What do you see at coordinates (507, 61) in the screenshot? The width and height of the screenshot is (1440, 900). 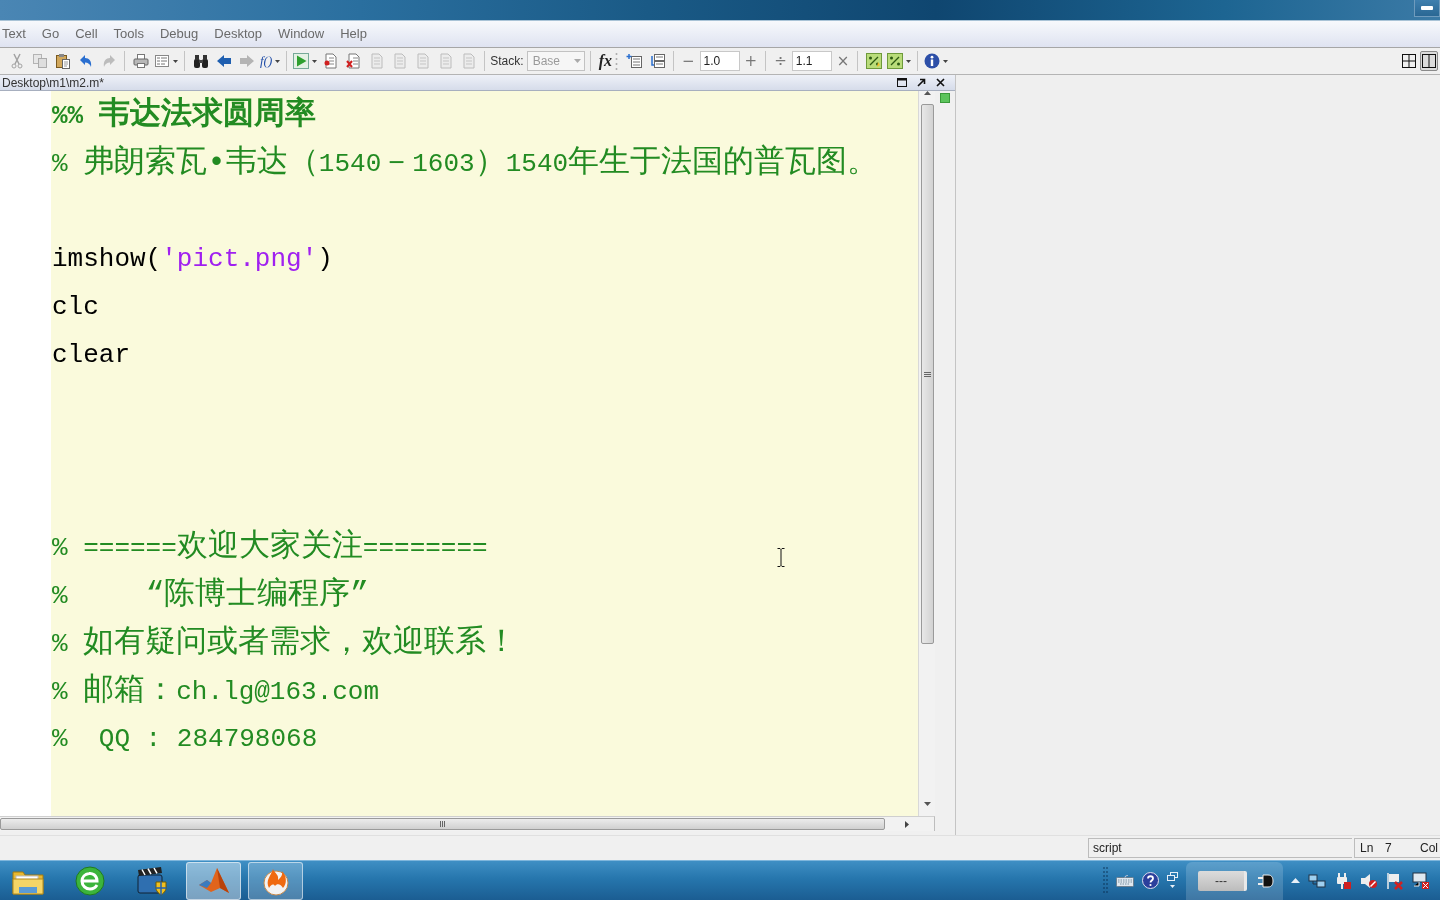 I see `stack-label: Stack:` at bounding box center [507, 61].